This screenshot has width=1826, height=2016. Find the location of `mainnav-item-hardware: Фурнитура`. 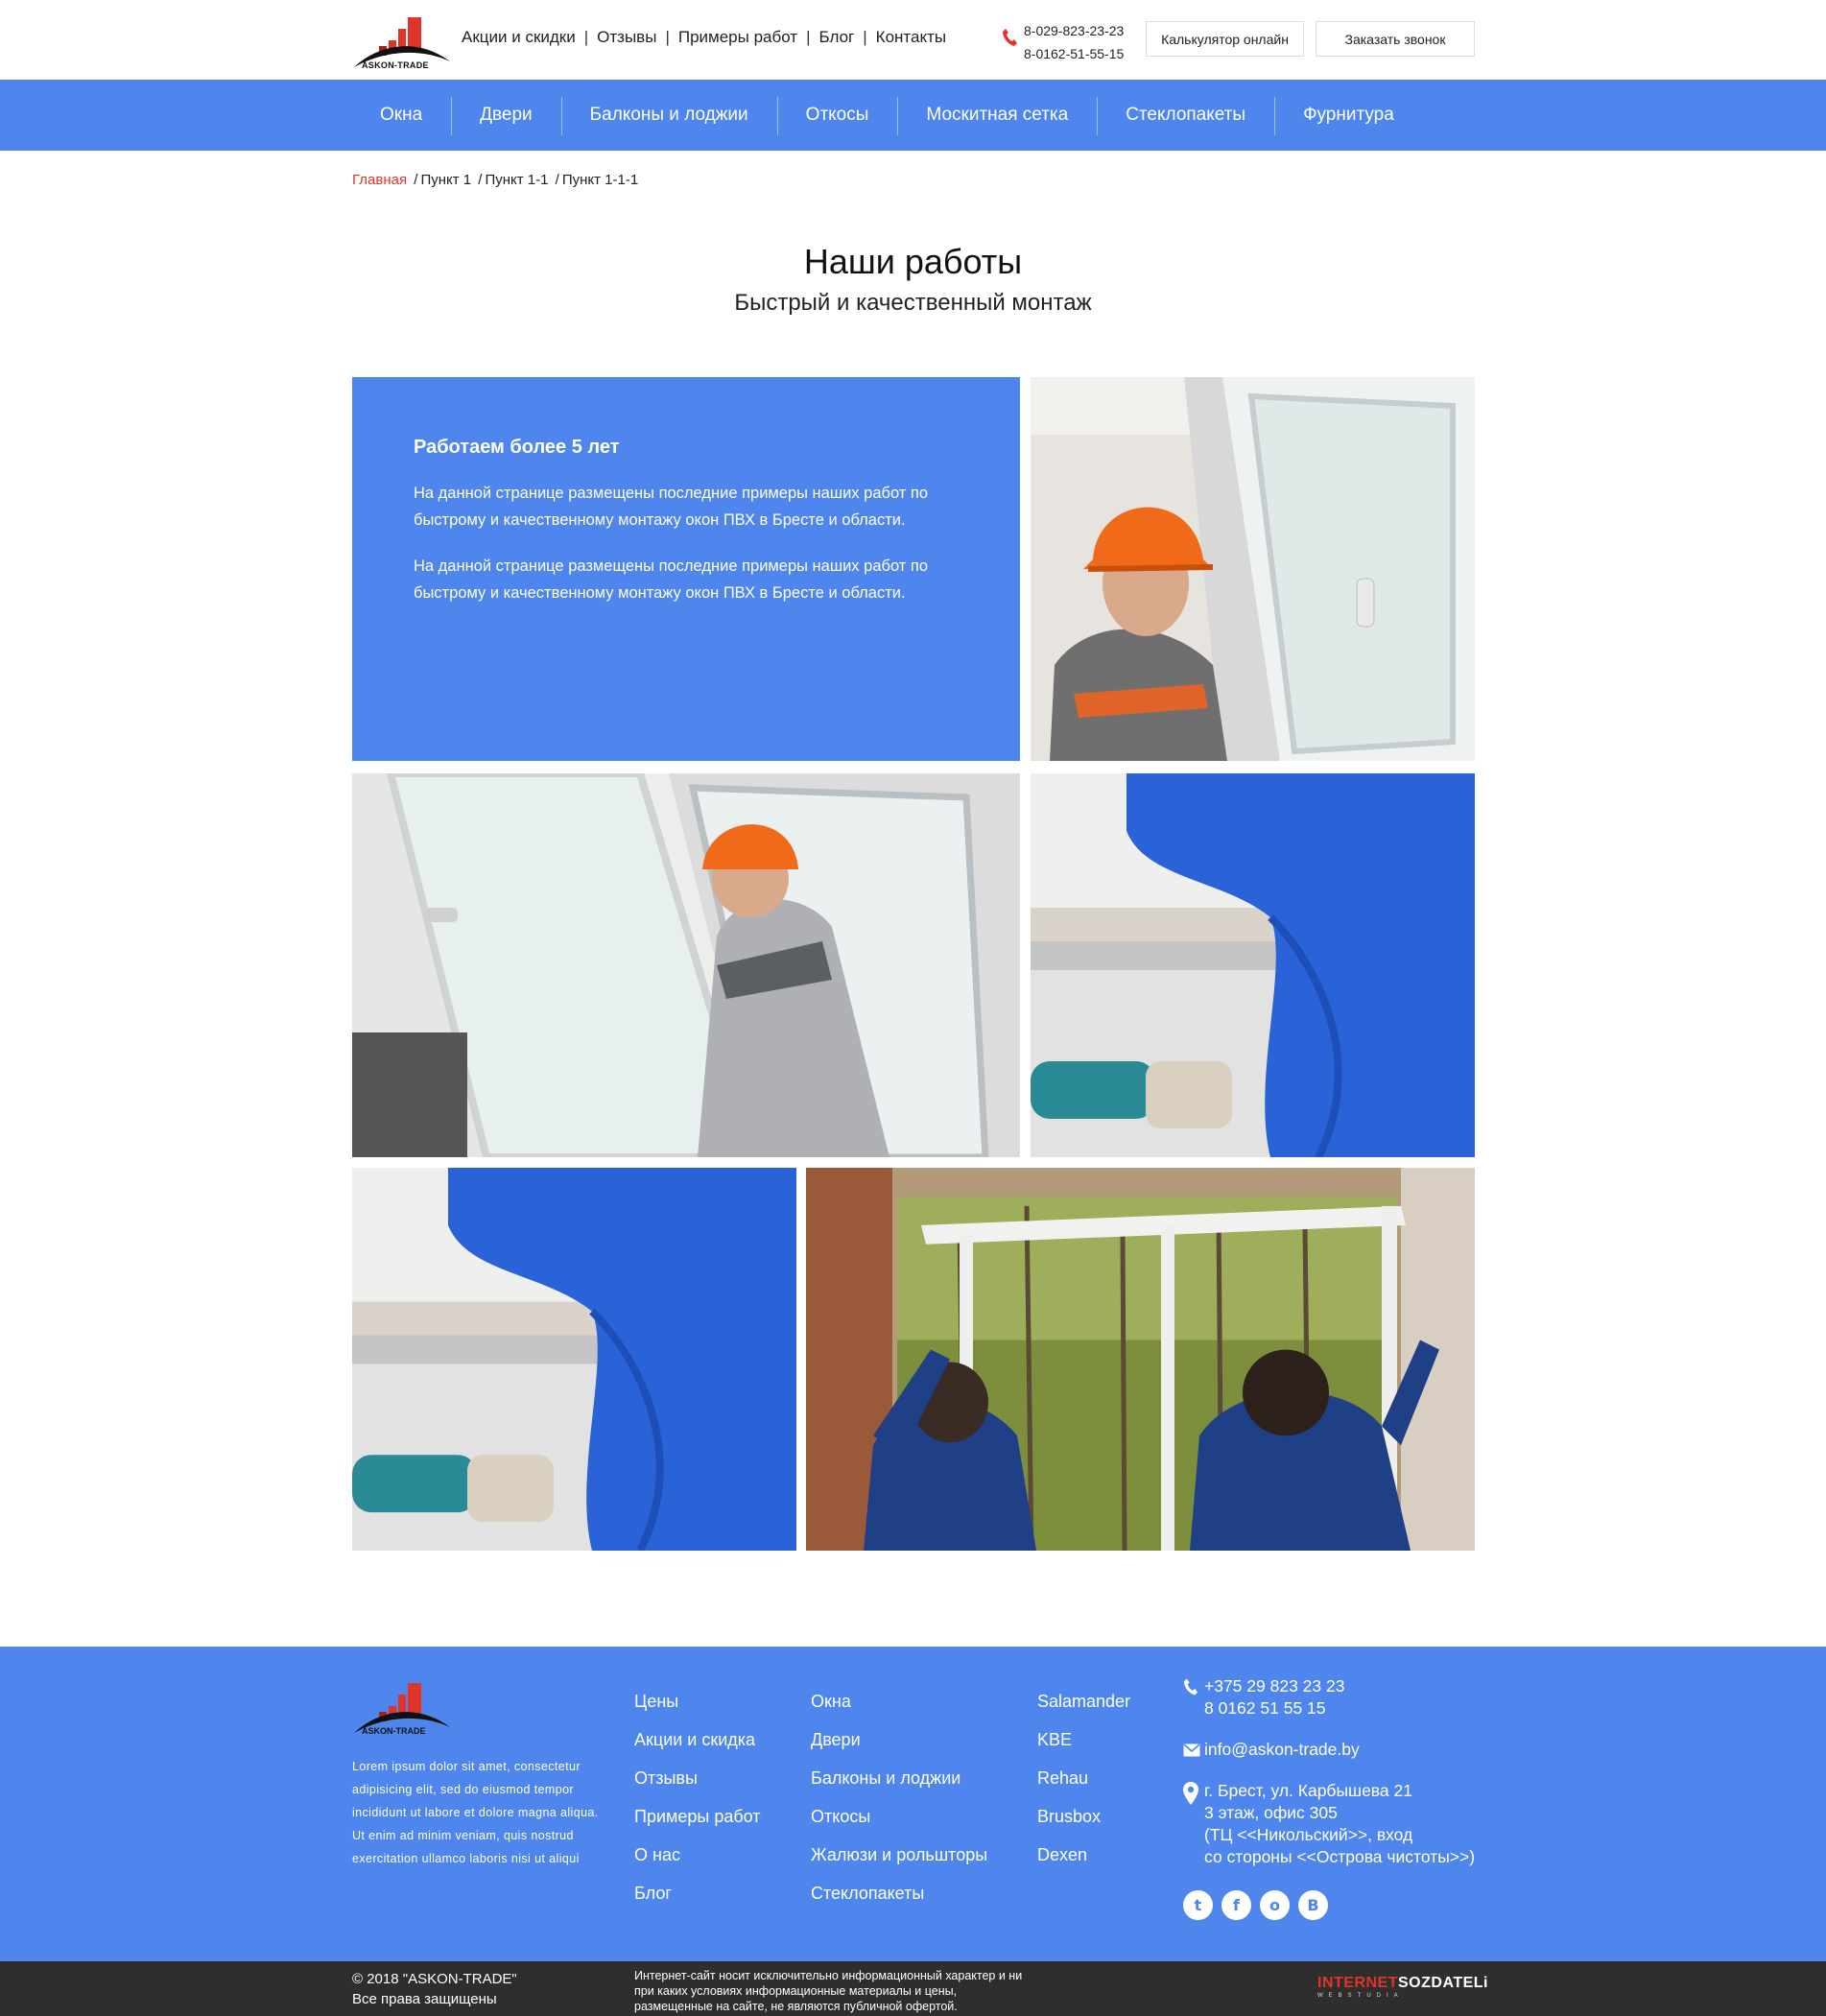

mainnav-item-hardware: Фурнитура is located at coordinates (1348, 115).